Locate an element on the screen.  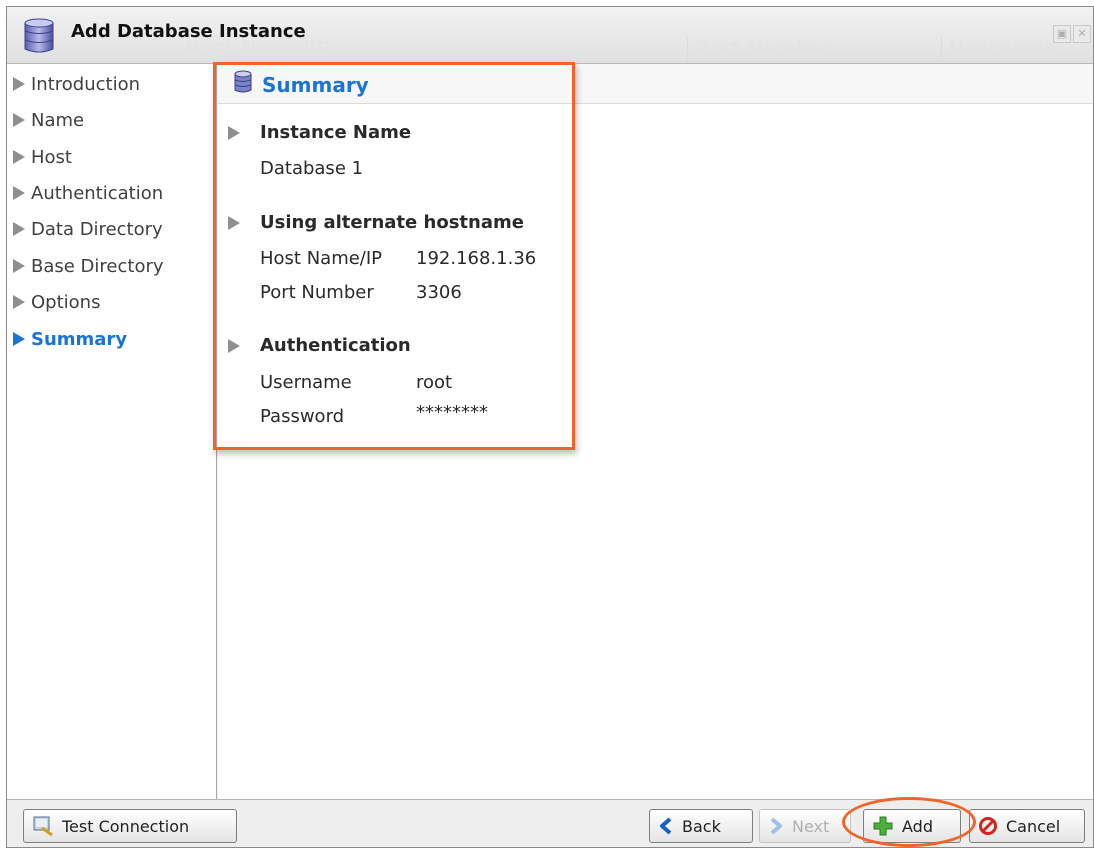
restore-icon: ▣ is located at coordinates (1062, 34).